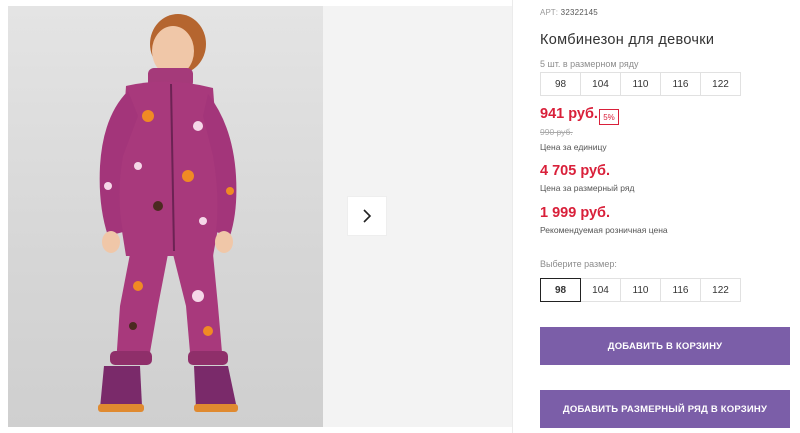 This screenshot has height=433, width=800. Describe the element at coordinates (604, 230) in the screenshot. I see `retail-price-caption: Рекомендуемая розничная цена` at that location.